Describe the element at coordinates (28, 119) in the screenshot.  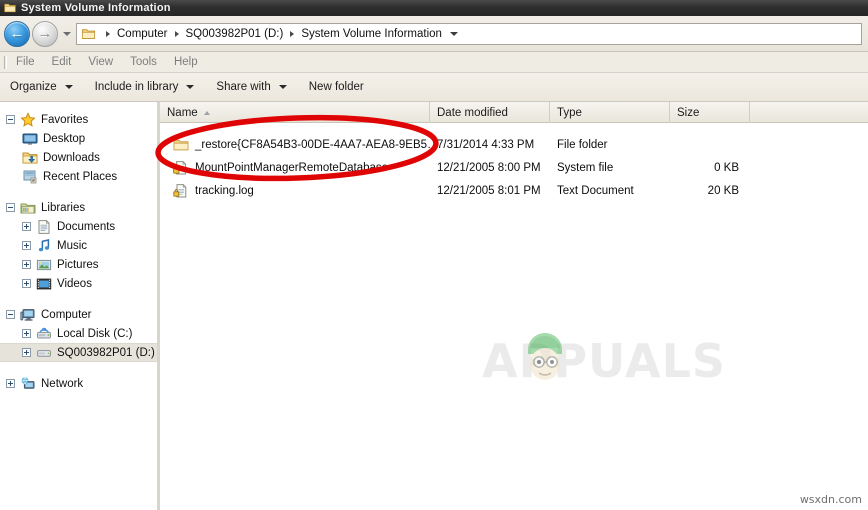
I see `star-icon` at that location.